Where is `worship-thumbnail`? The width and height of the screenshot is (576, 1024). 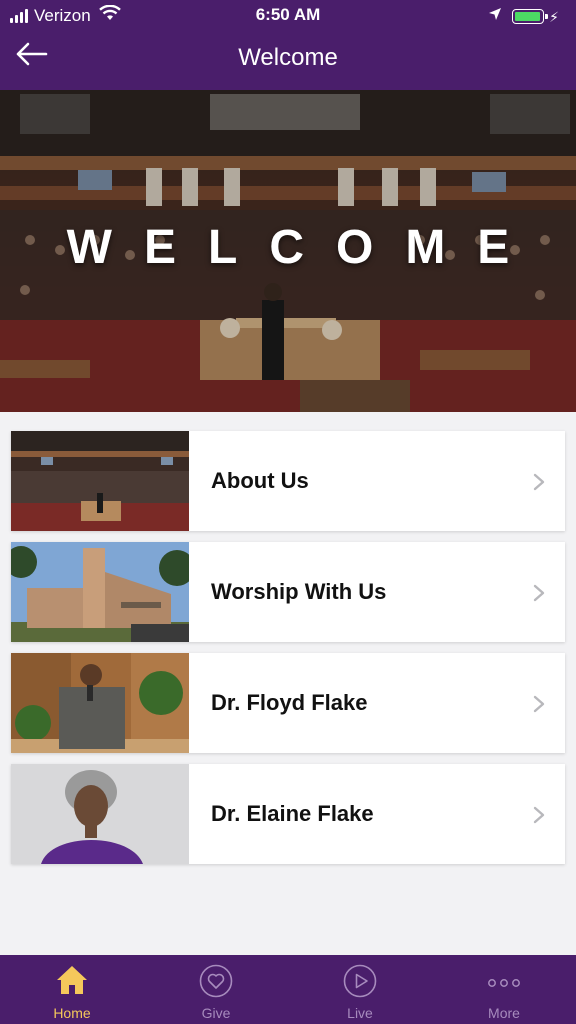
worship-thumbnail is located at coordinates (100, 592).